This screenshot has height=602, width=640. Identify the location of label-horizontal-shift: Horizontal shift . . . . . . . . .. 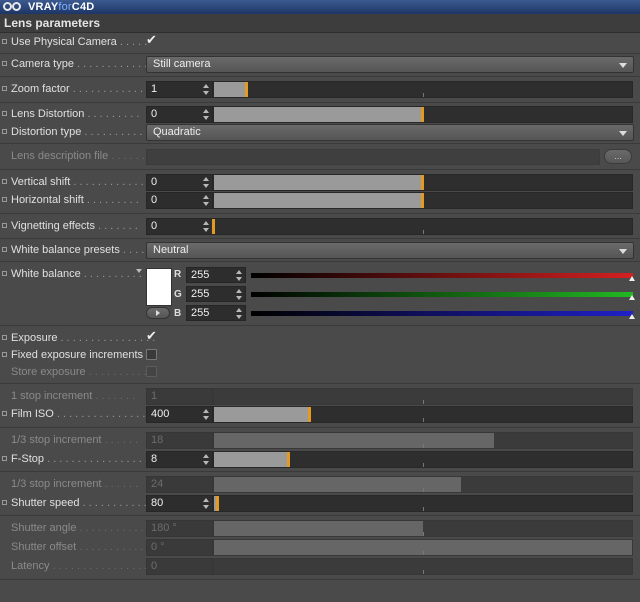
(75, 200).